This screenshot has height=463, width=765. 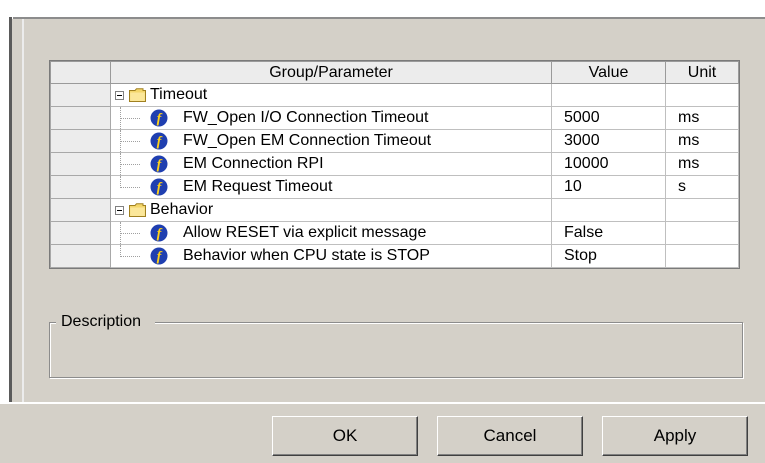 I want to click on group-cell: Timeout, so click(x=331, y=95).